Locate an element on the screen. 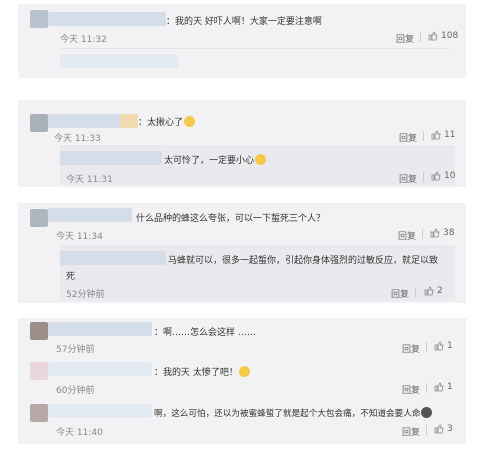  like-count: 38 is located at coordinates (449, 233).